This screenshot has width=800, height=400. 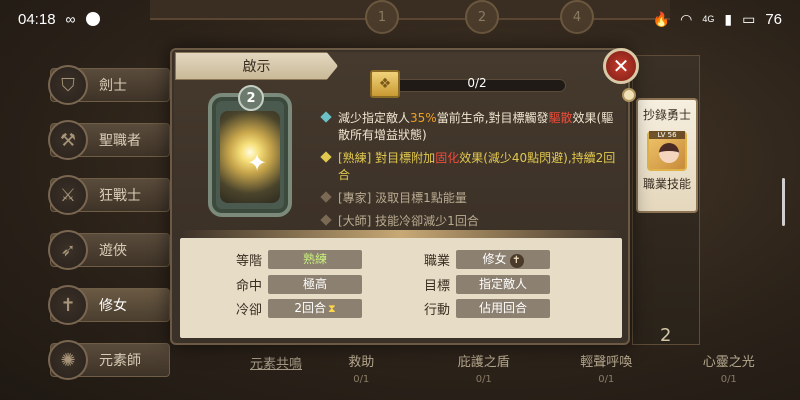 I want to click on battery-level: 76, so click(x=773, y=19).